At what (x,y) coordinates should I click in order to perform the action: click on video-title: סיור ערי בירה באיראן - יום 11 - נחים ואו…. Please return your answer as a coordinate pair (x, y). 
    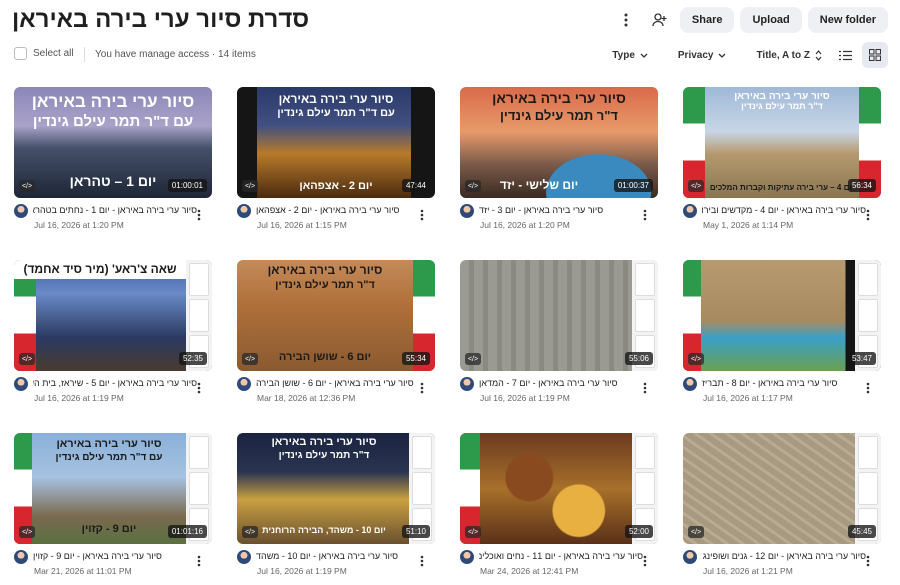
    Looking at the image, I should click on (561, 556).